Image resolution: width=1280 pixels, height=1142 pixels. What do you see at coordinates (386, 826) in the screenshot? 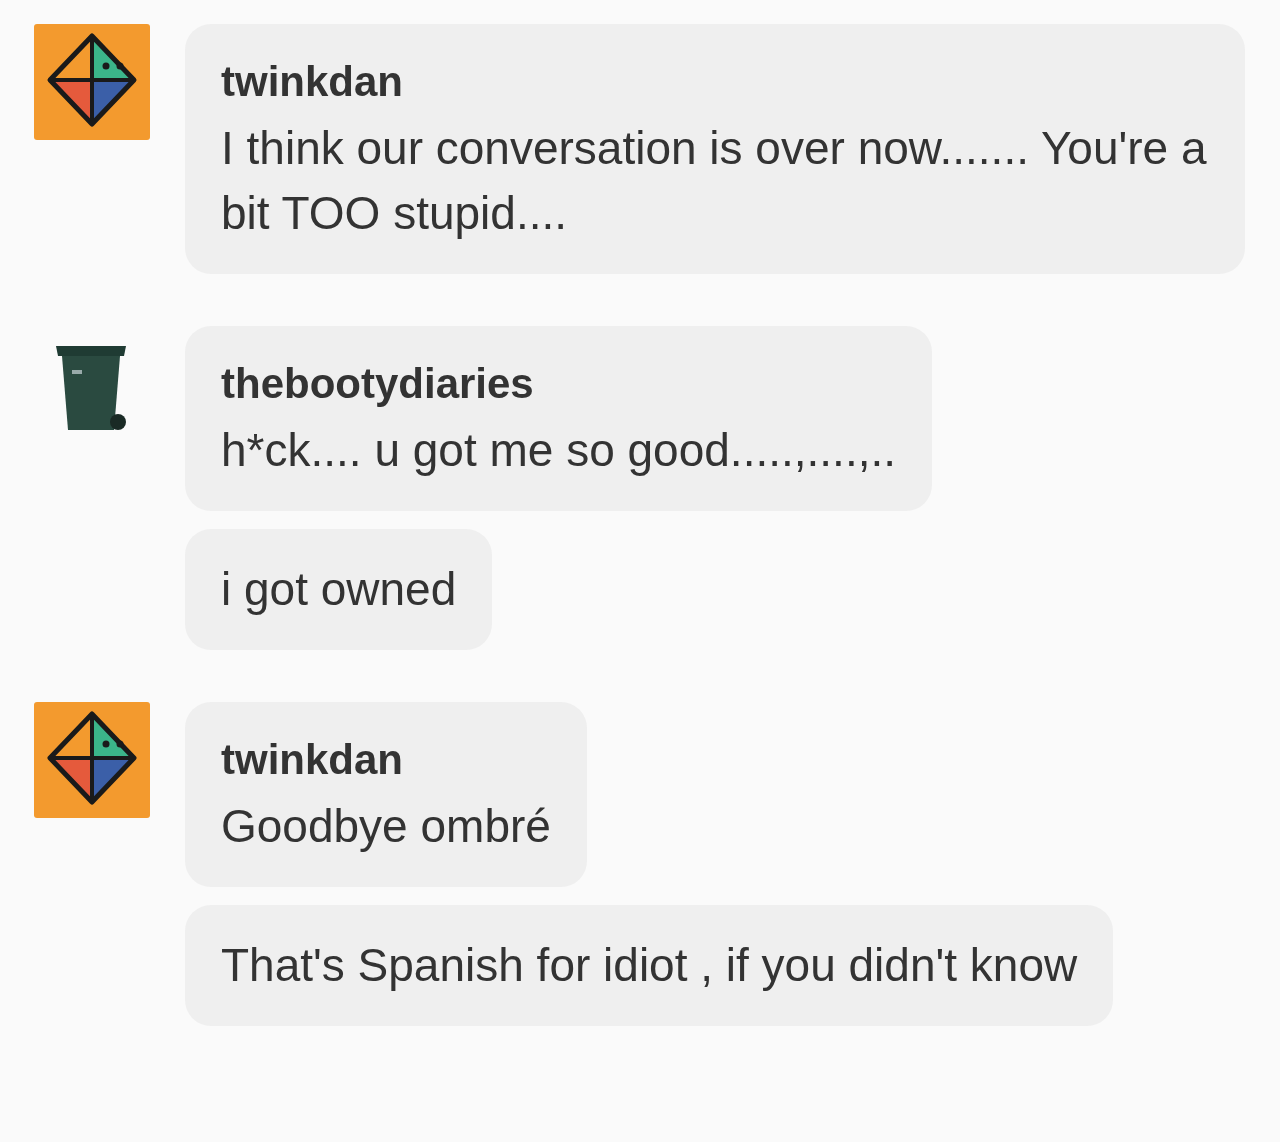
I see `message-text: Goodbye ombré` at bounding box center [386, 826].